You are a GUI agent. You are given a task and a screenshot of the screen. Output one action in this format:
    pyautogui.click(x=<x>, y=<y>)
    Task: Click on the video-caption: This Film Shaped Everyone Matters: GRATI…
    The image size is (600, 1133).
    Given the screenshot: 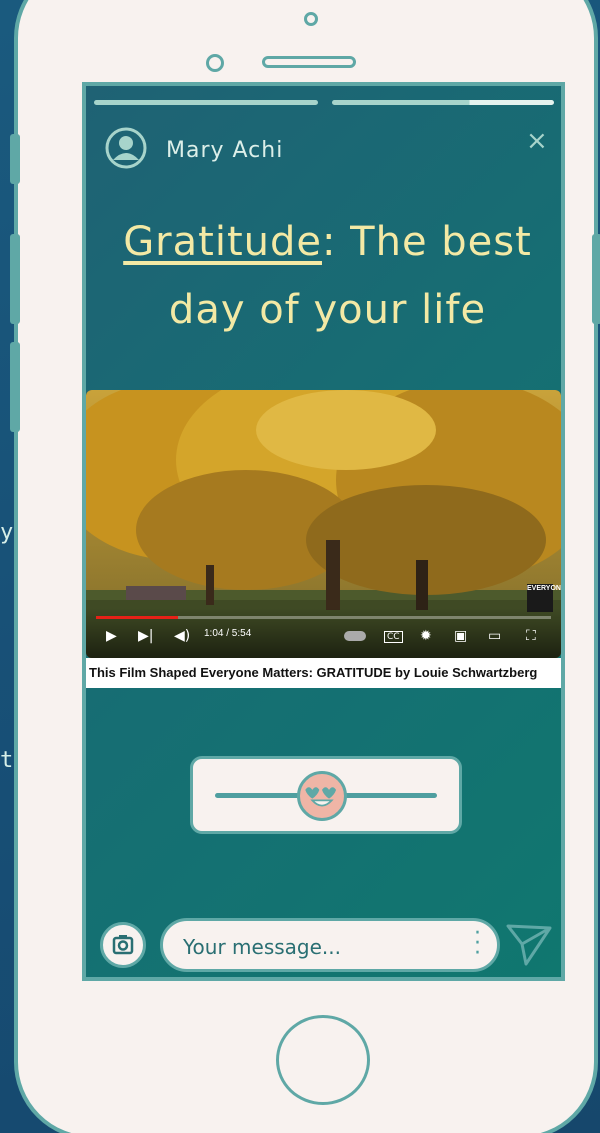 What is the action you would take?
    pyautogui.click(x=323, y=673)
    